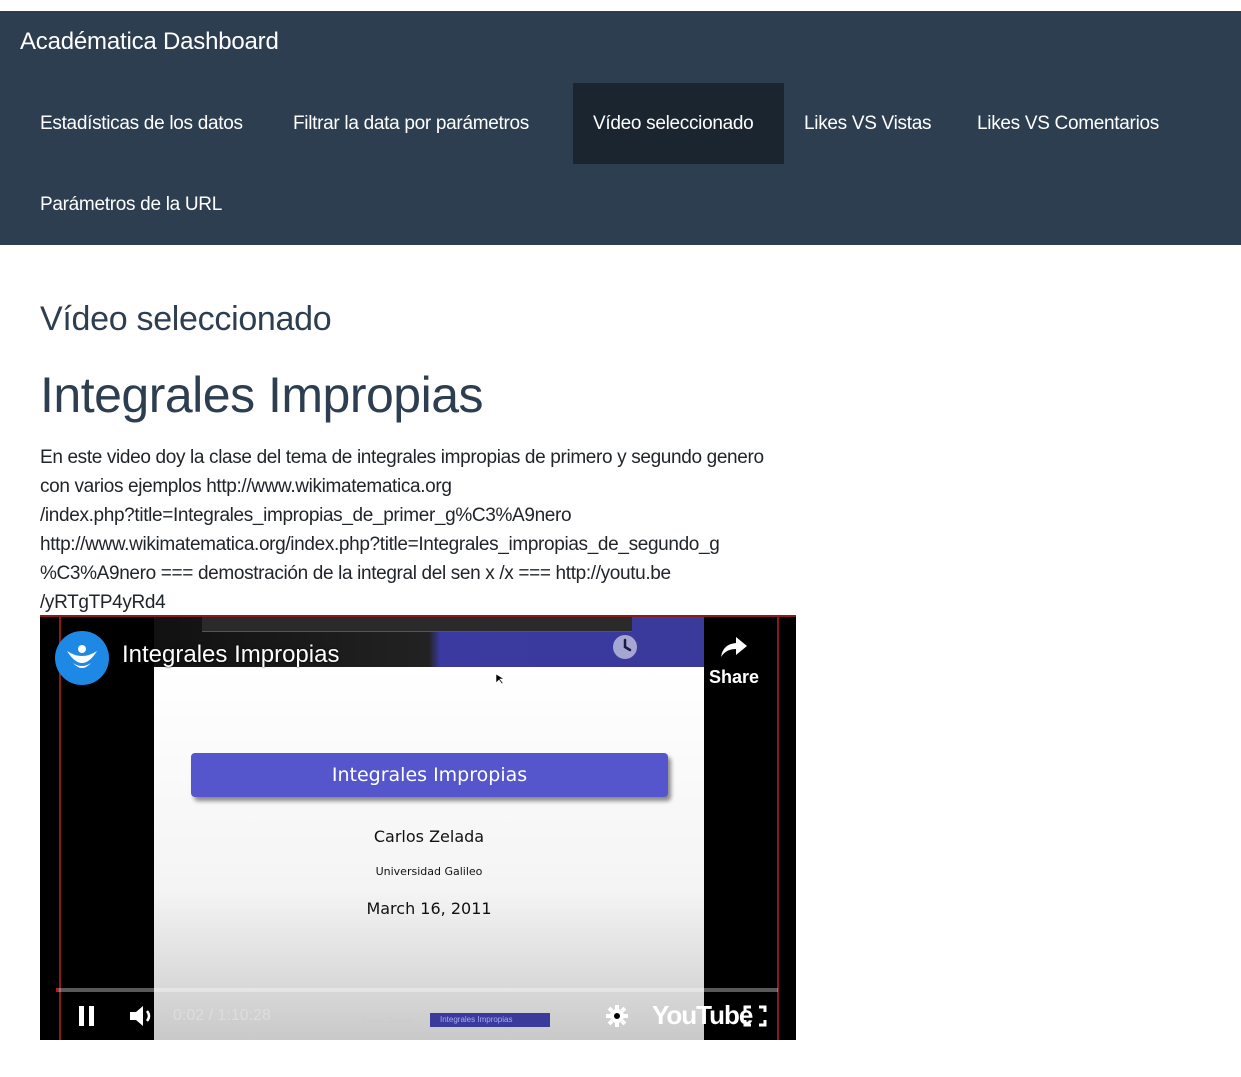  What do you see at coordinates (500, 679) in the screenshot?
I see `cursor-icon` at bounding box center [500, 679].